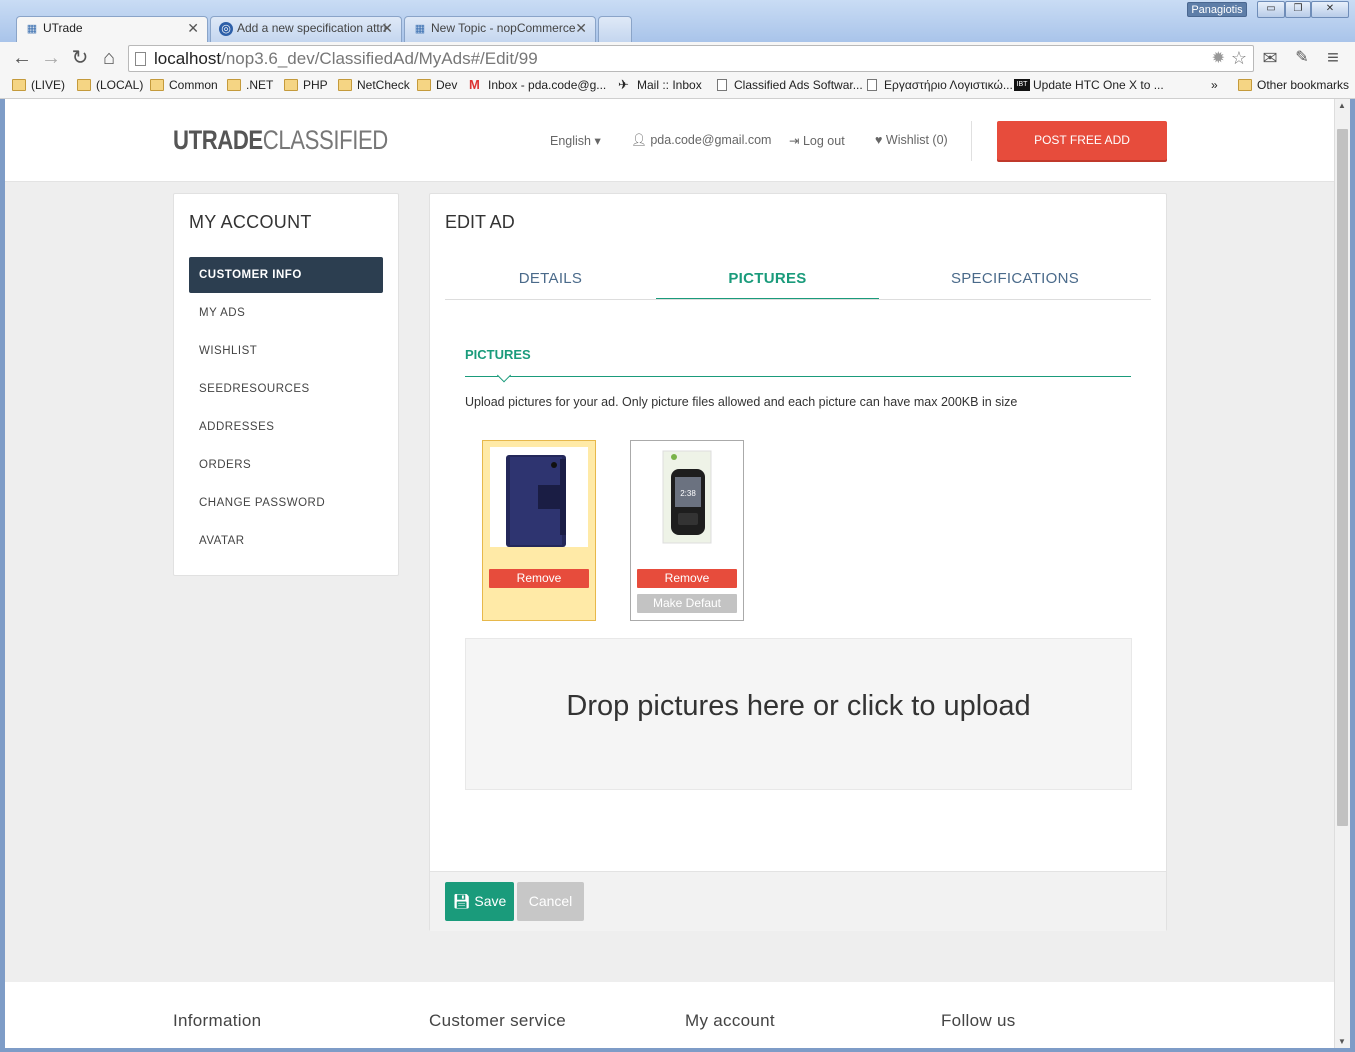 The width and height of the screenshot is (1355, 1052). Describe the element at coordinates (687, 603) in the screenshot. I see `make-default-button: Make Defaut` at that location.